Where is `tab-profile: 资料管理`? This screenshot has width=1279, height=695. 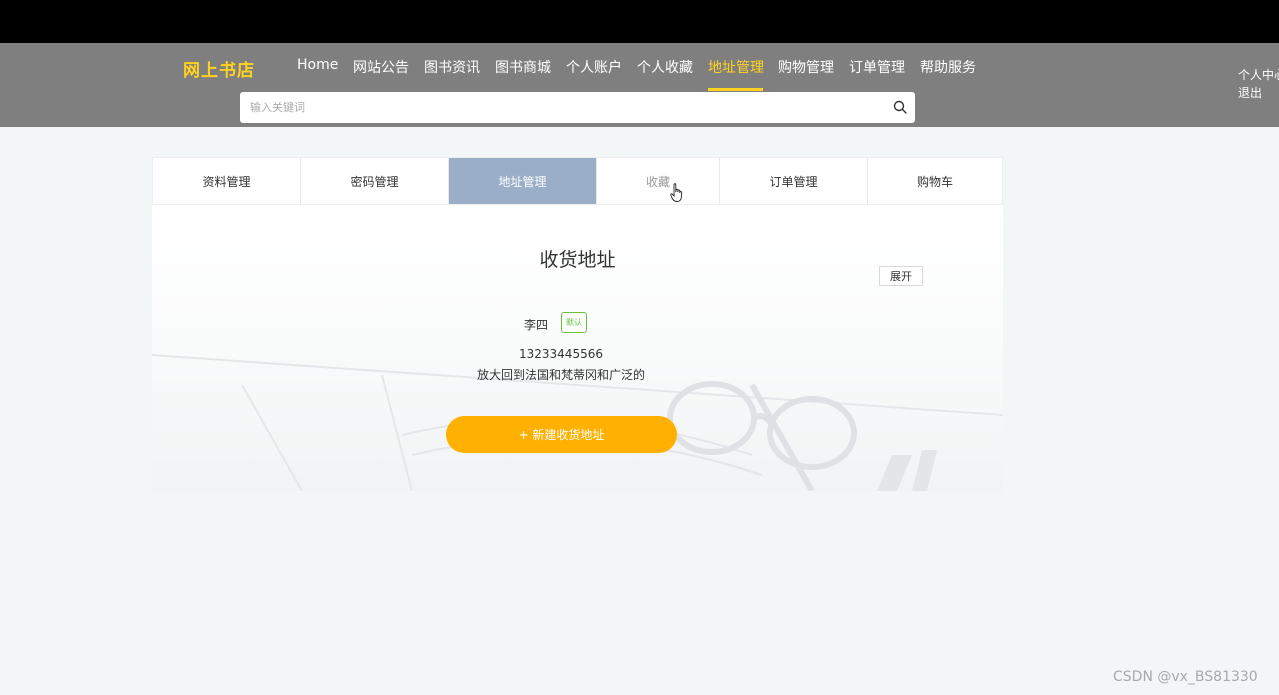 tab-profile: 资料管理 is located at coordinates (227, 181).